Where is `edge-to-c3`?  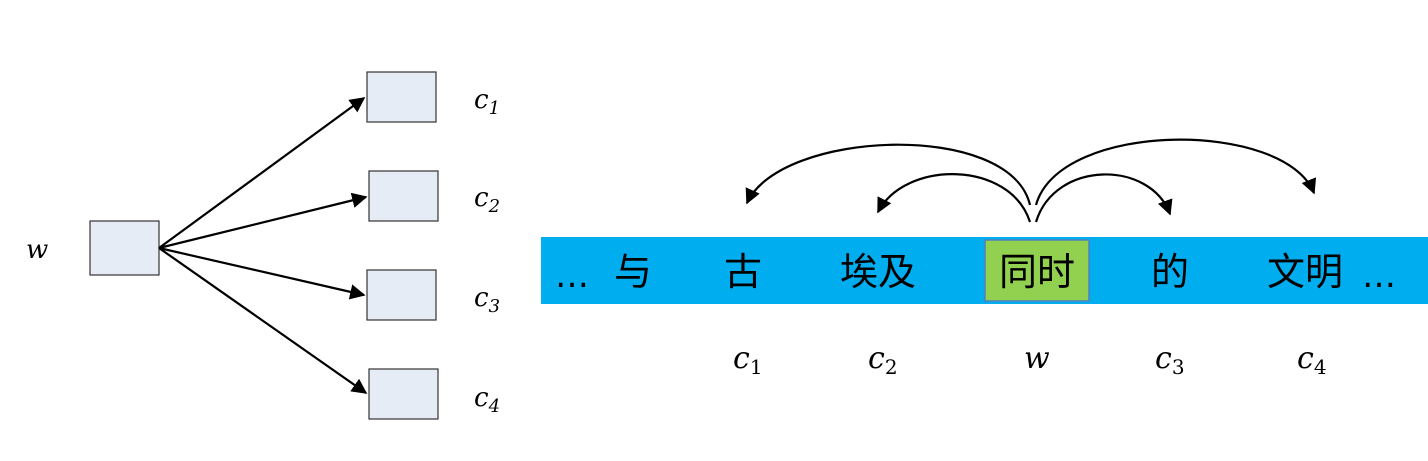 edge-to-c3 is located at coordinates (262, 273).